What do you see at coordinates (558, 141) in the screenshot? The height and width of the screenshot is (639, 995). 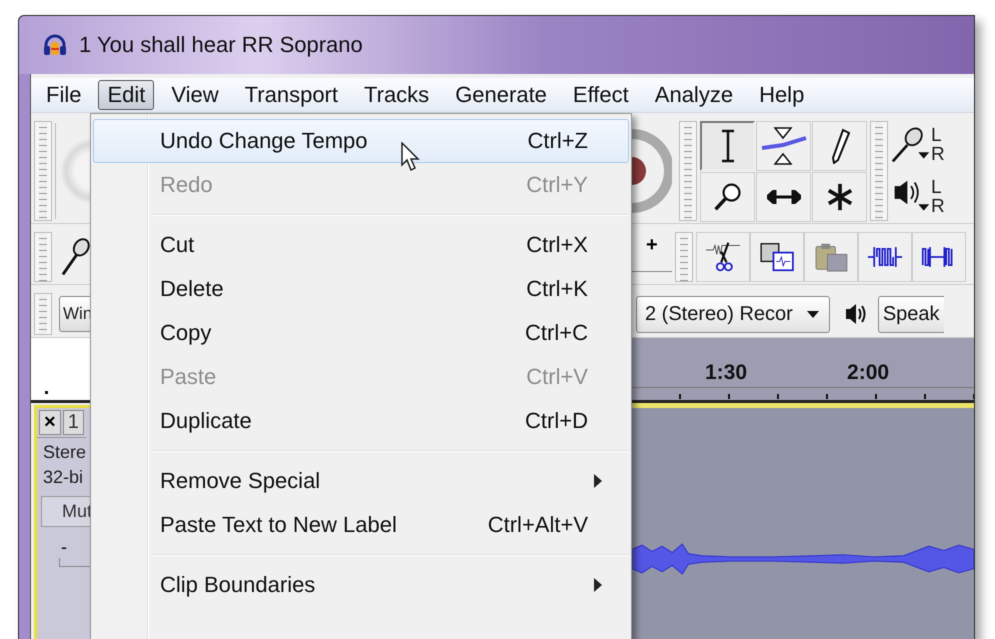 I see `shortcut-label: Ctrl+Z` at bounding box center [558, 141].